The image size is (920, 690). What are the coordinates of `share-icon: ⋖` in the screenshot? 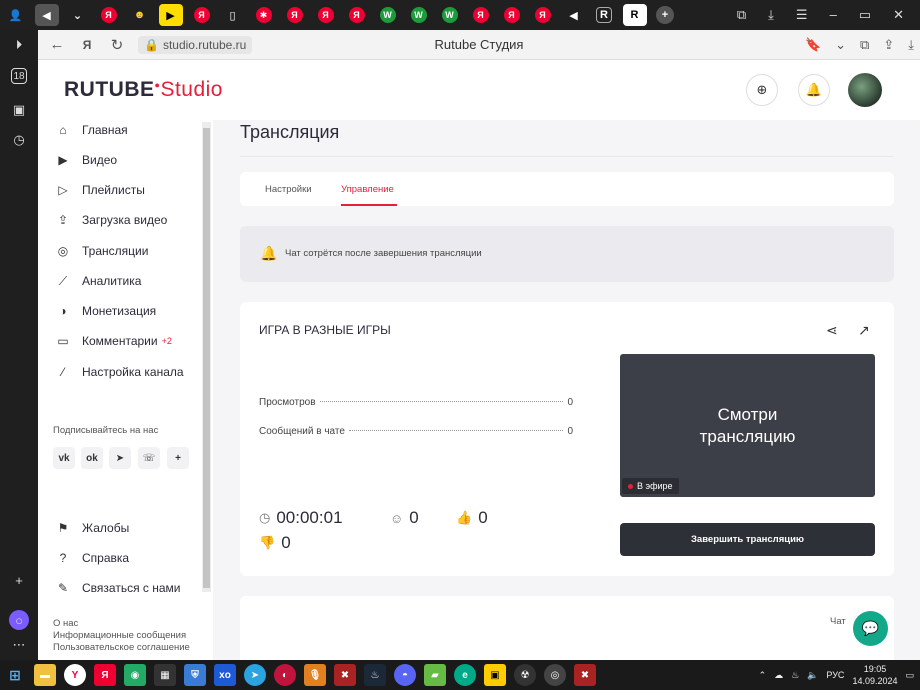 It's located at (832, 330).